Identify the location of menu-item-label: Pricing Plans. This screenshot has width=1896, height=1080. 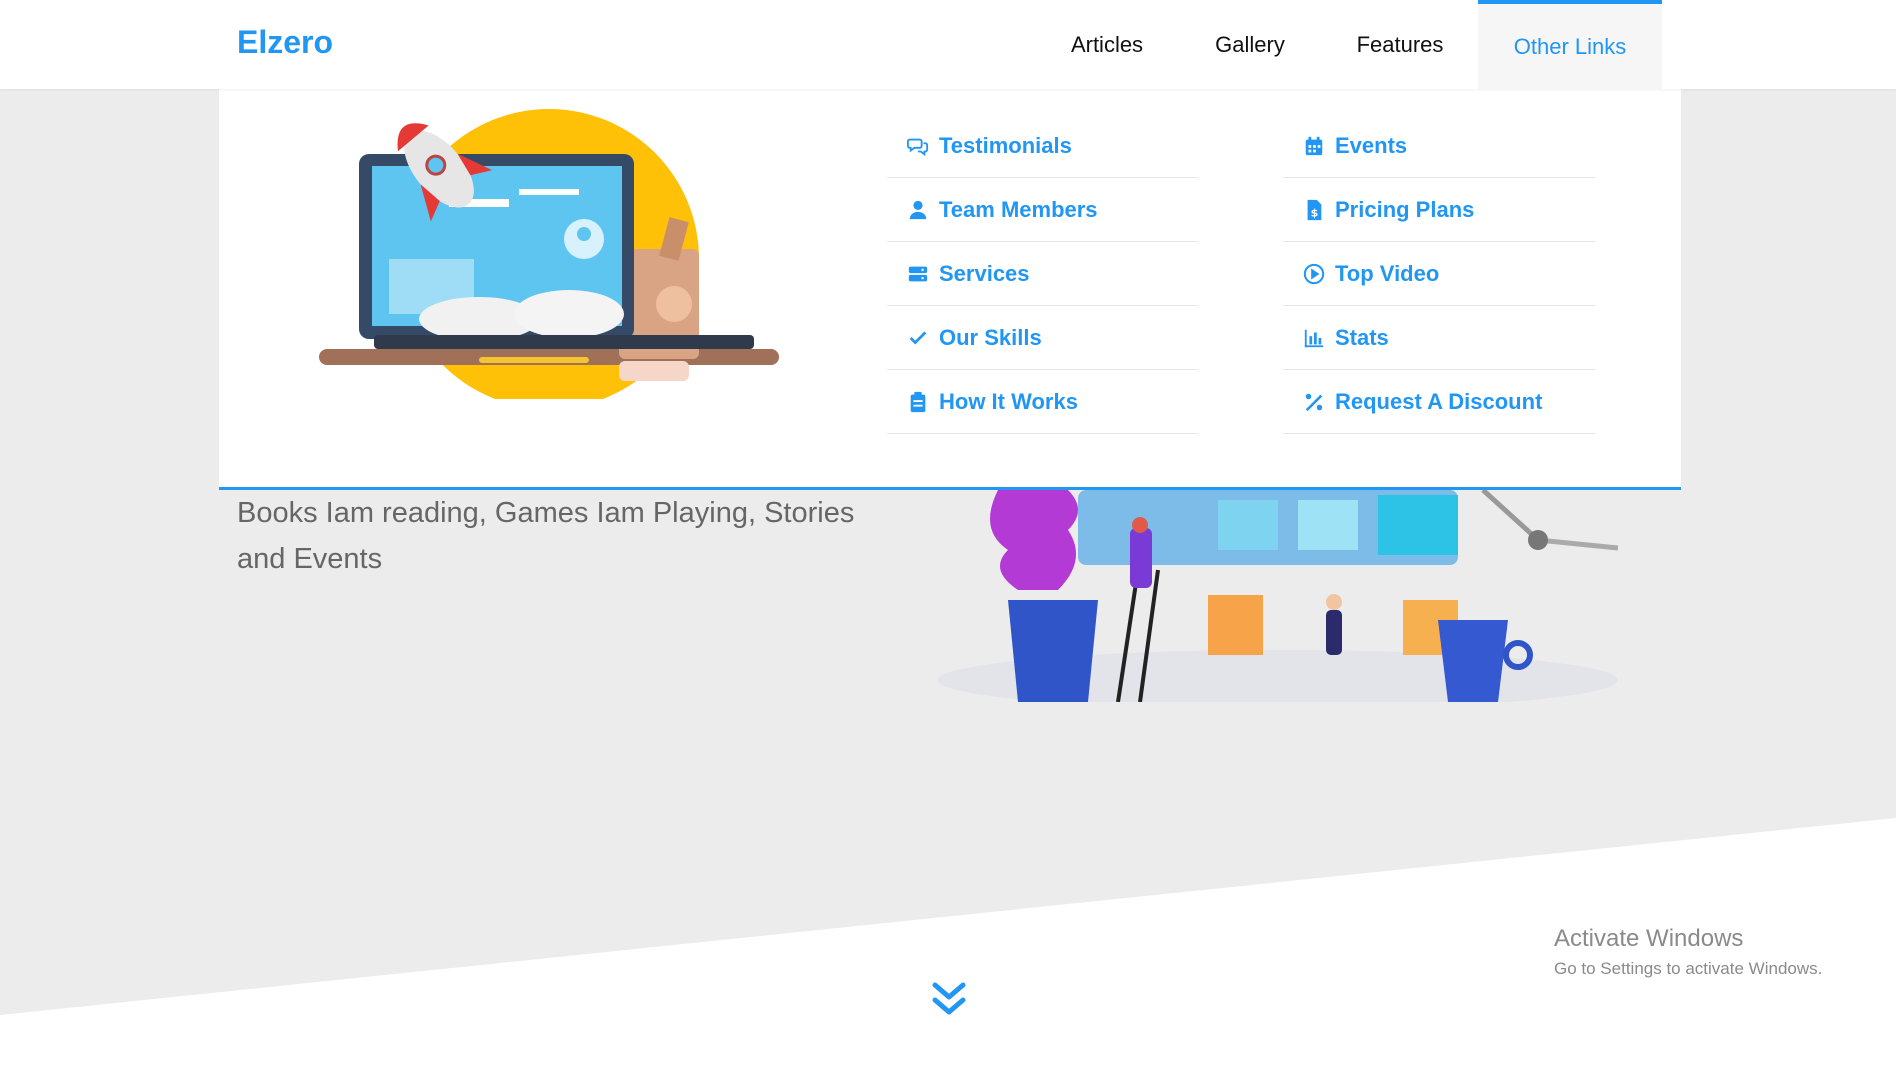
(1405, 209).